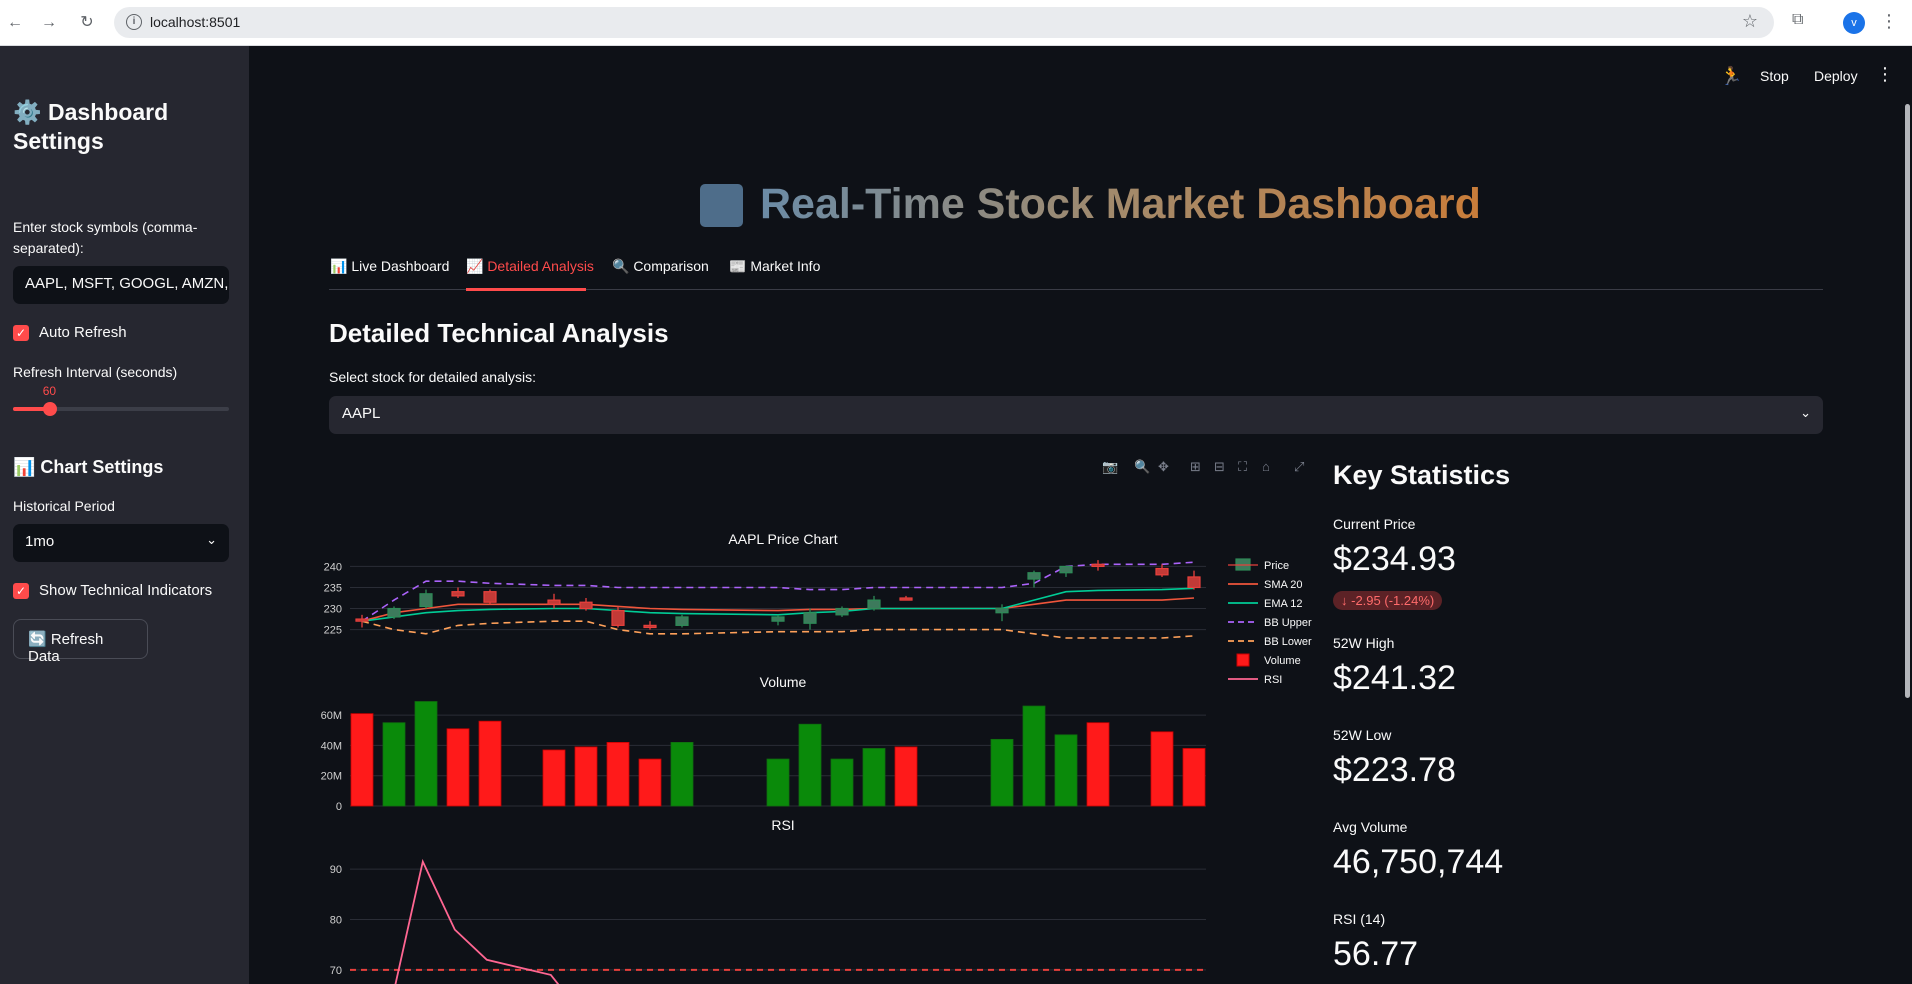 This screenshot has height=984, width=1912. Describe the element at coordinates (1282, 661) in the screenshot. I see `legend-label: Volume` at that location.